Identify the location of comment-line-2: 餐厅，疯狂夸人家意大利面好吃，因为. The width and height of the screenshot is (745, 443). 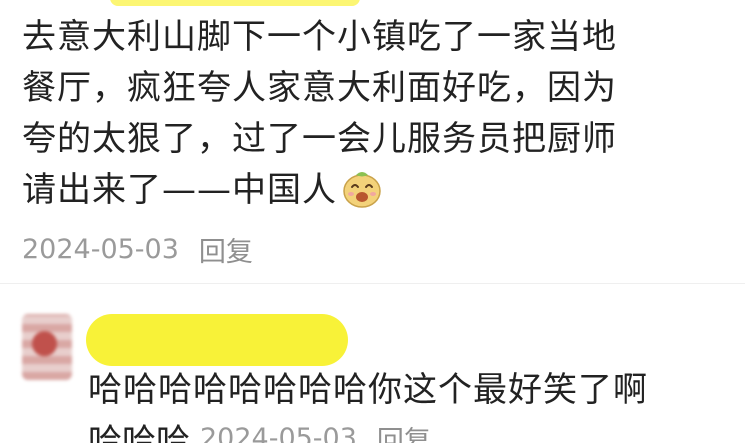
(319, 88).